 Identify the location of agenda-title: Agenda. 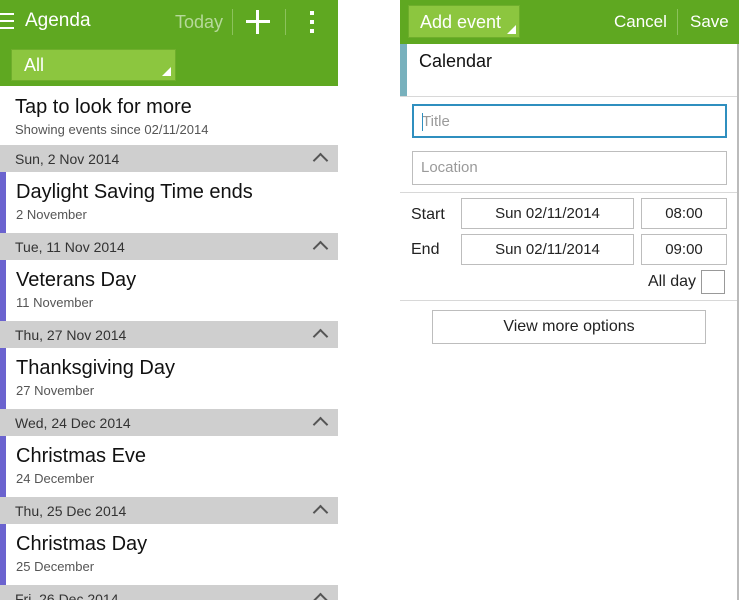
(58, 20).